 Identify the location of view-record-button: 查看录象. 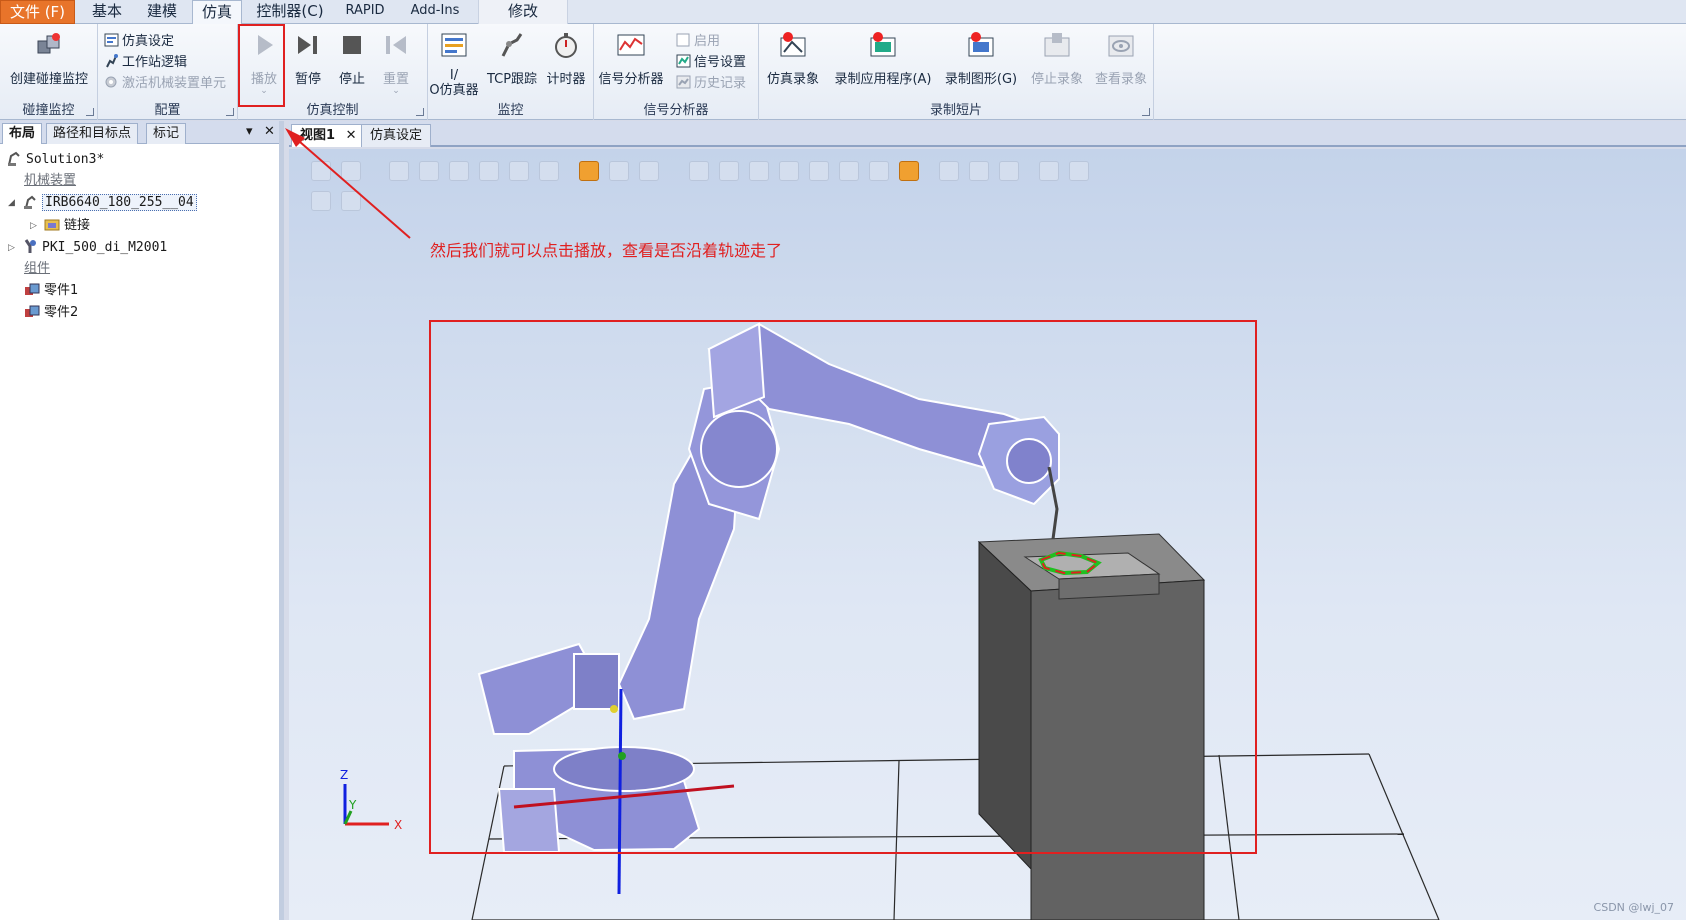
(1121, 57).